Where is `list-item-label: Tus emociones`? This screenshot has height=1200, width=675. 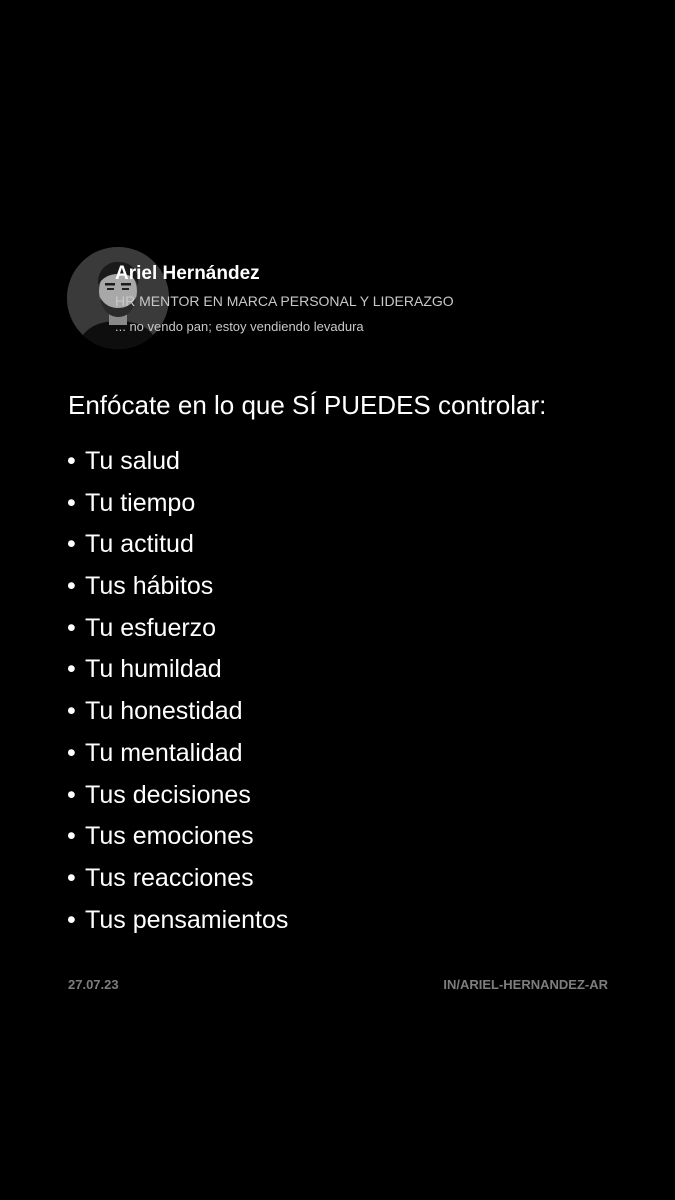
list-item-label: Tus emociones is located at coordinates (169, 836).